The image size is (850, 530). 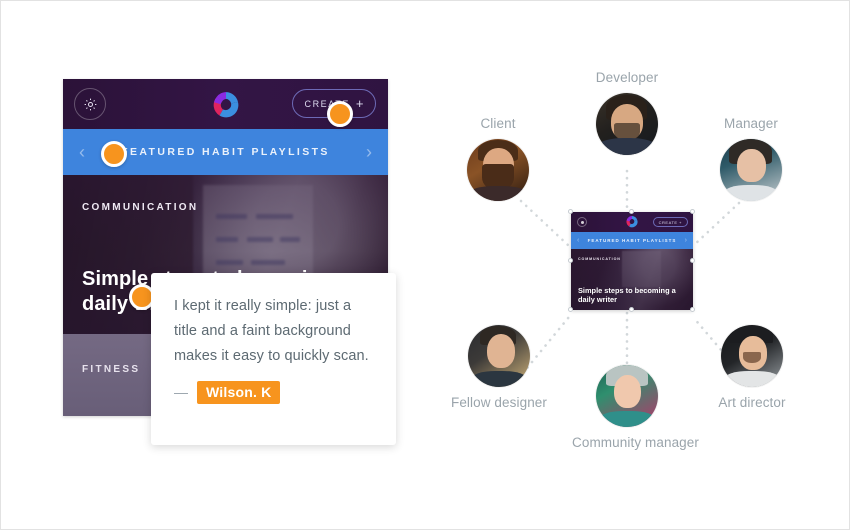 I want to click on network-node-client: Client, so click(x=498, y=158).